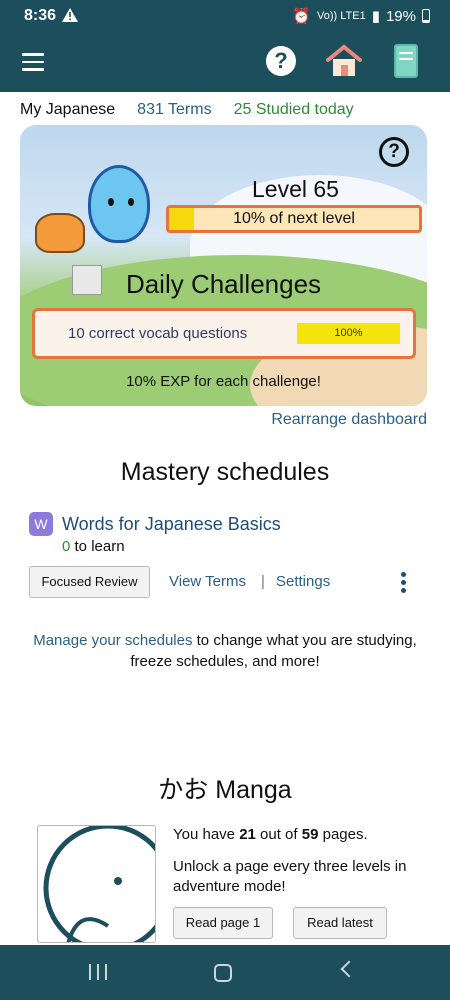 Image resolution: width=450 pixels, height=1000 pixels. What do you see at coordinates (349, 969) in the screenshot?
I see `back-icon` at bounding box center [349, 969].